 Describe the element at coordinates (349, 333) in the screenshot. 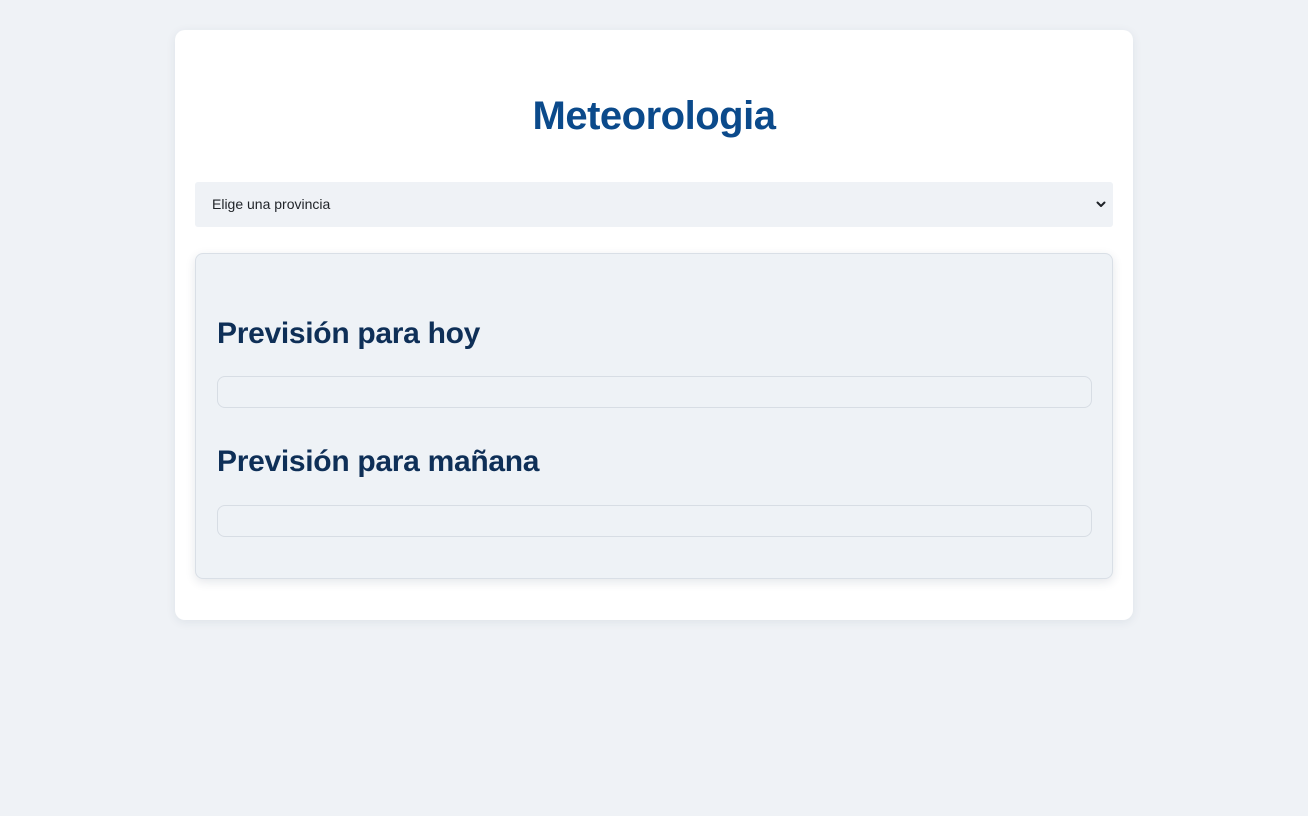

I see `today-forecast-title: Previsión para hoy` at that location.